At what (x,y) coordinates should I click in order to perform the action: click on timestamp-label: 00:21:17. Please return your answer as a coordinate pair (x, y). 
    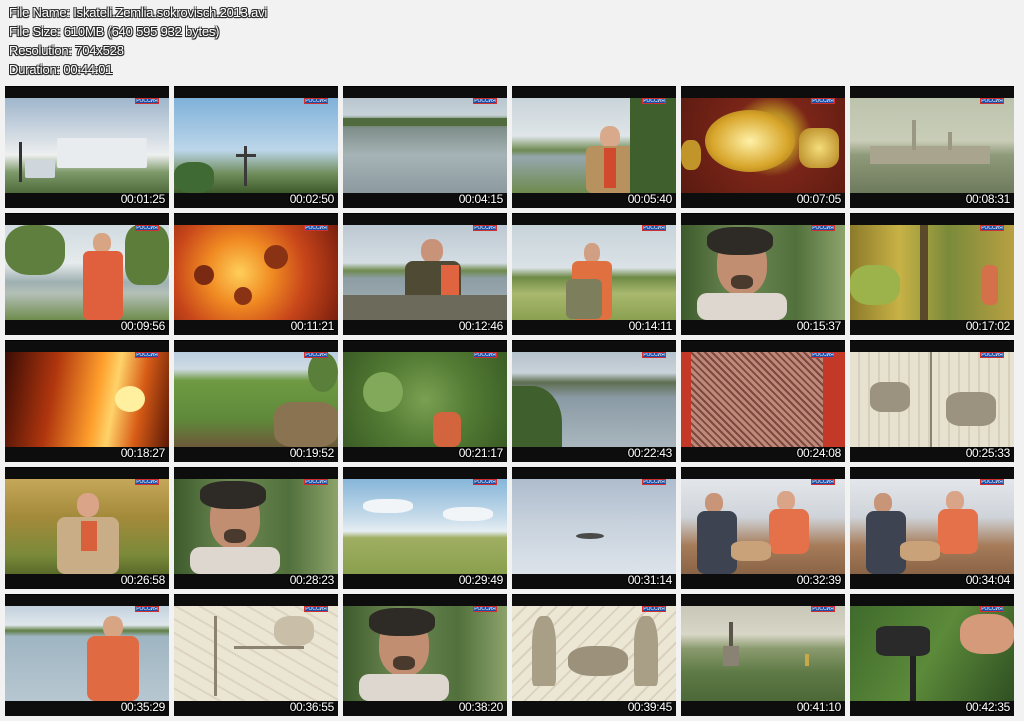
    Looking at the image, I should click on (481, 453).